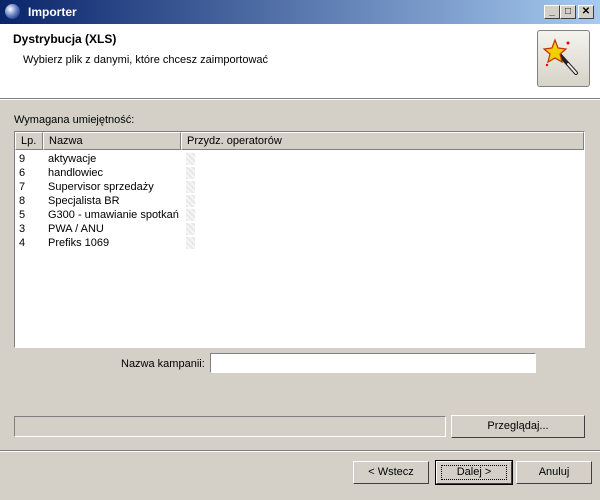  I want to click on cancel-button: Anuluj, so click(554, 472).